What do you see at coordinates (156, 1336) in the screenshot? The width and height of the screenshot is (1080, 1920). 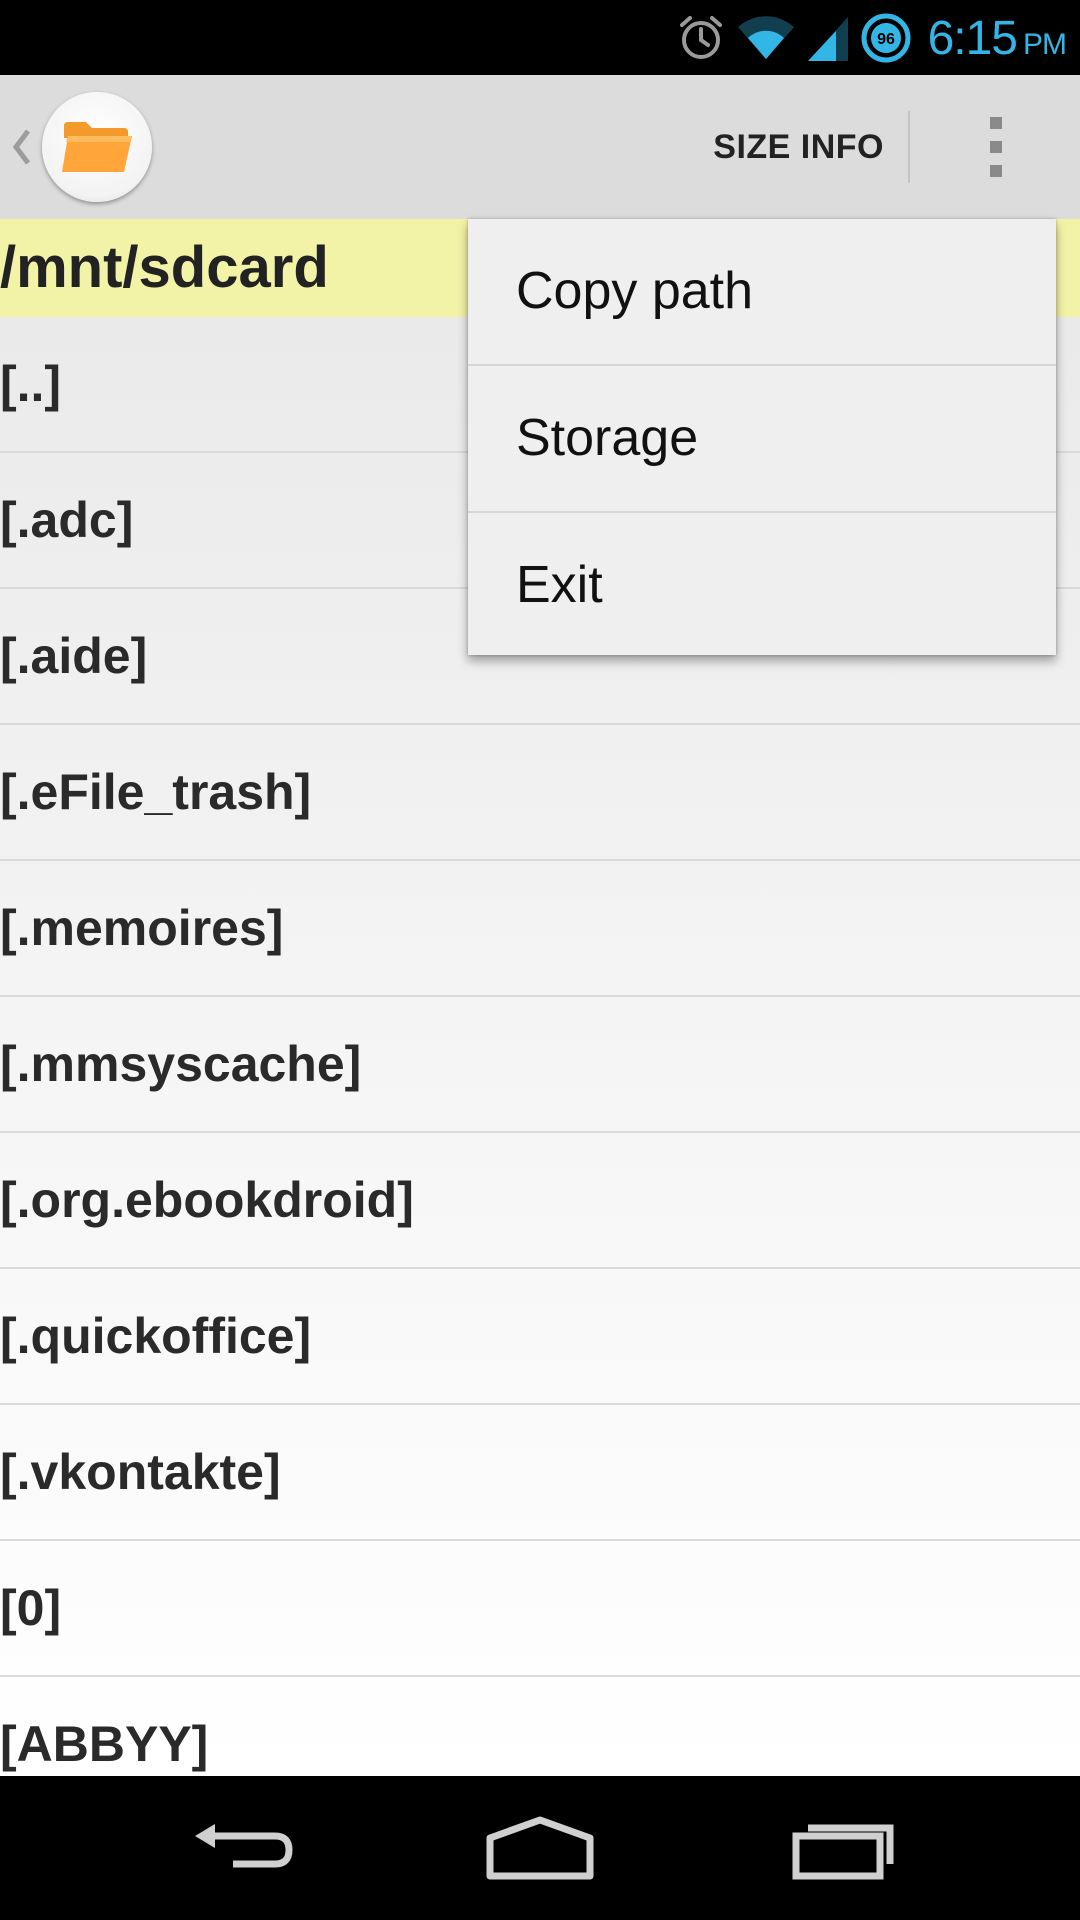 I see `list-item-label: [.quickoffice]` at bounding box center [156, 1336].